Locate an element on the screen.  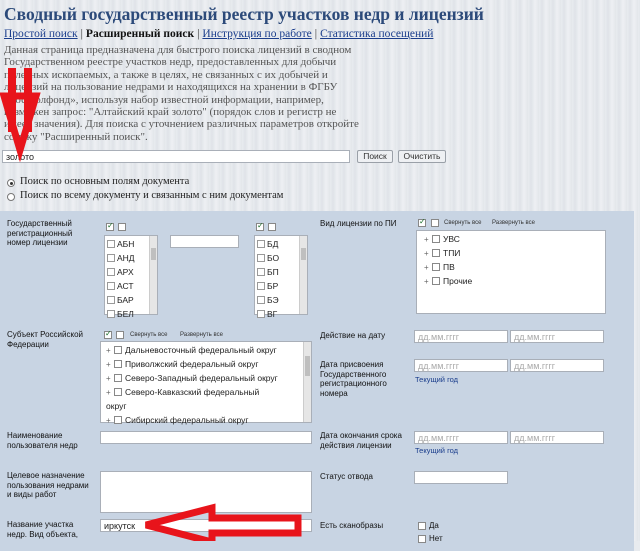
left-arrow-annotation is located at coordinates (223, 522).